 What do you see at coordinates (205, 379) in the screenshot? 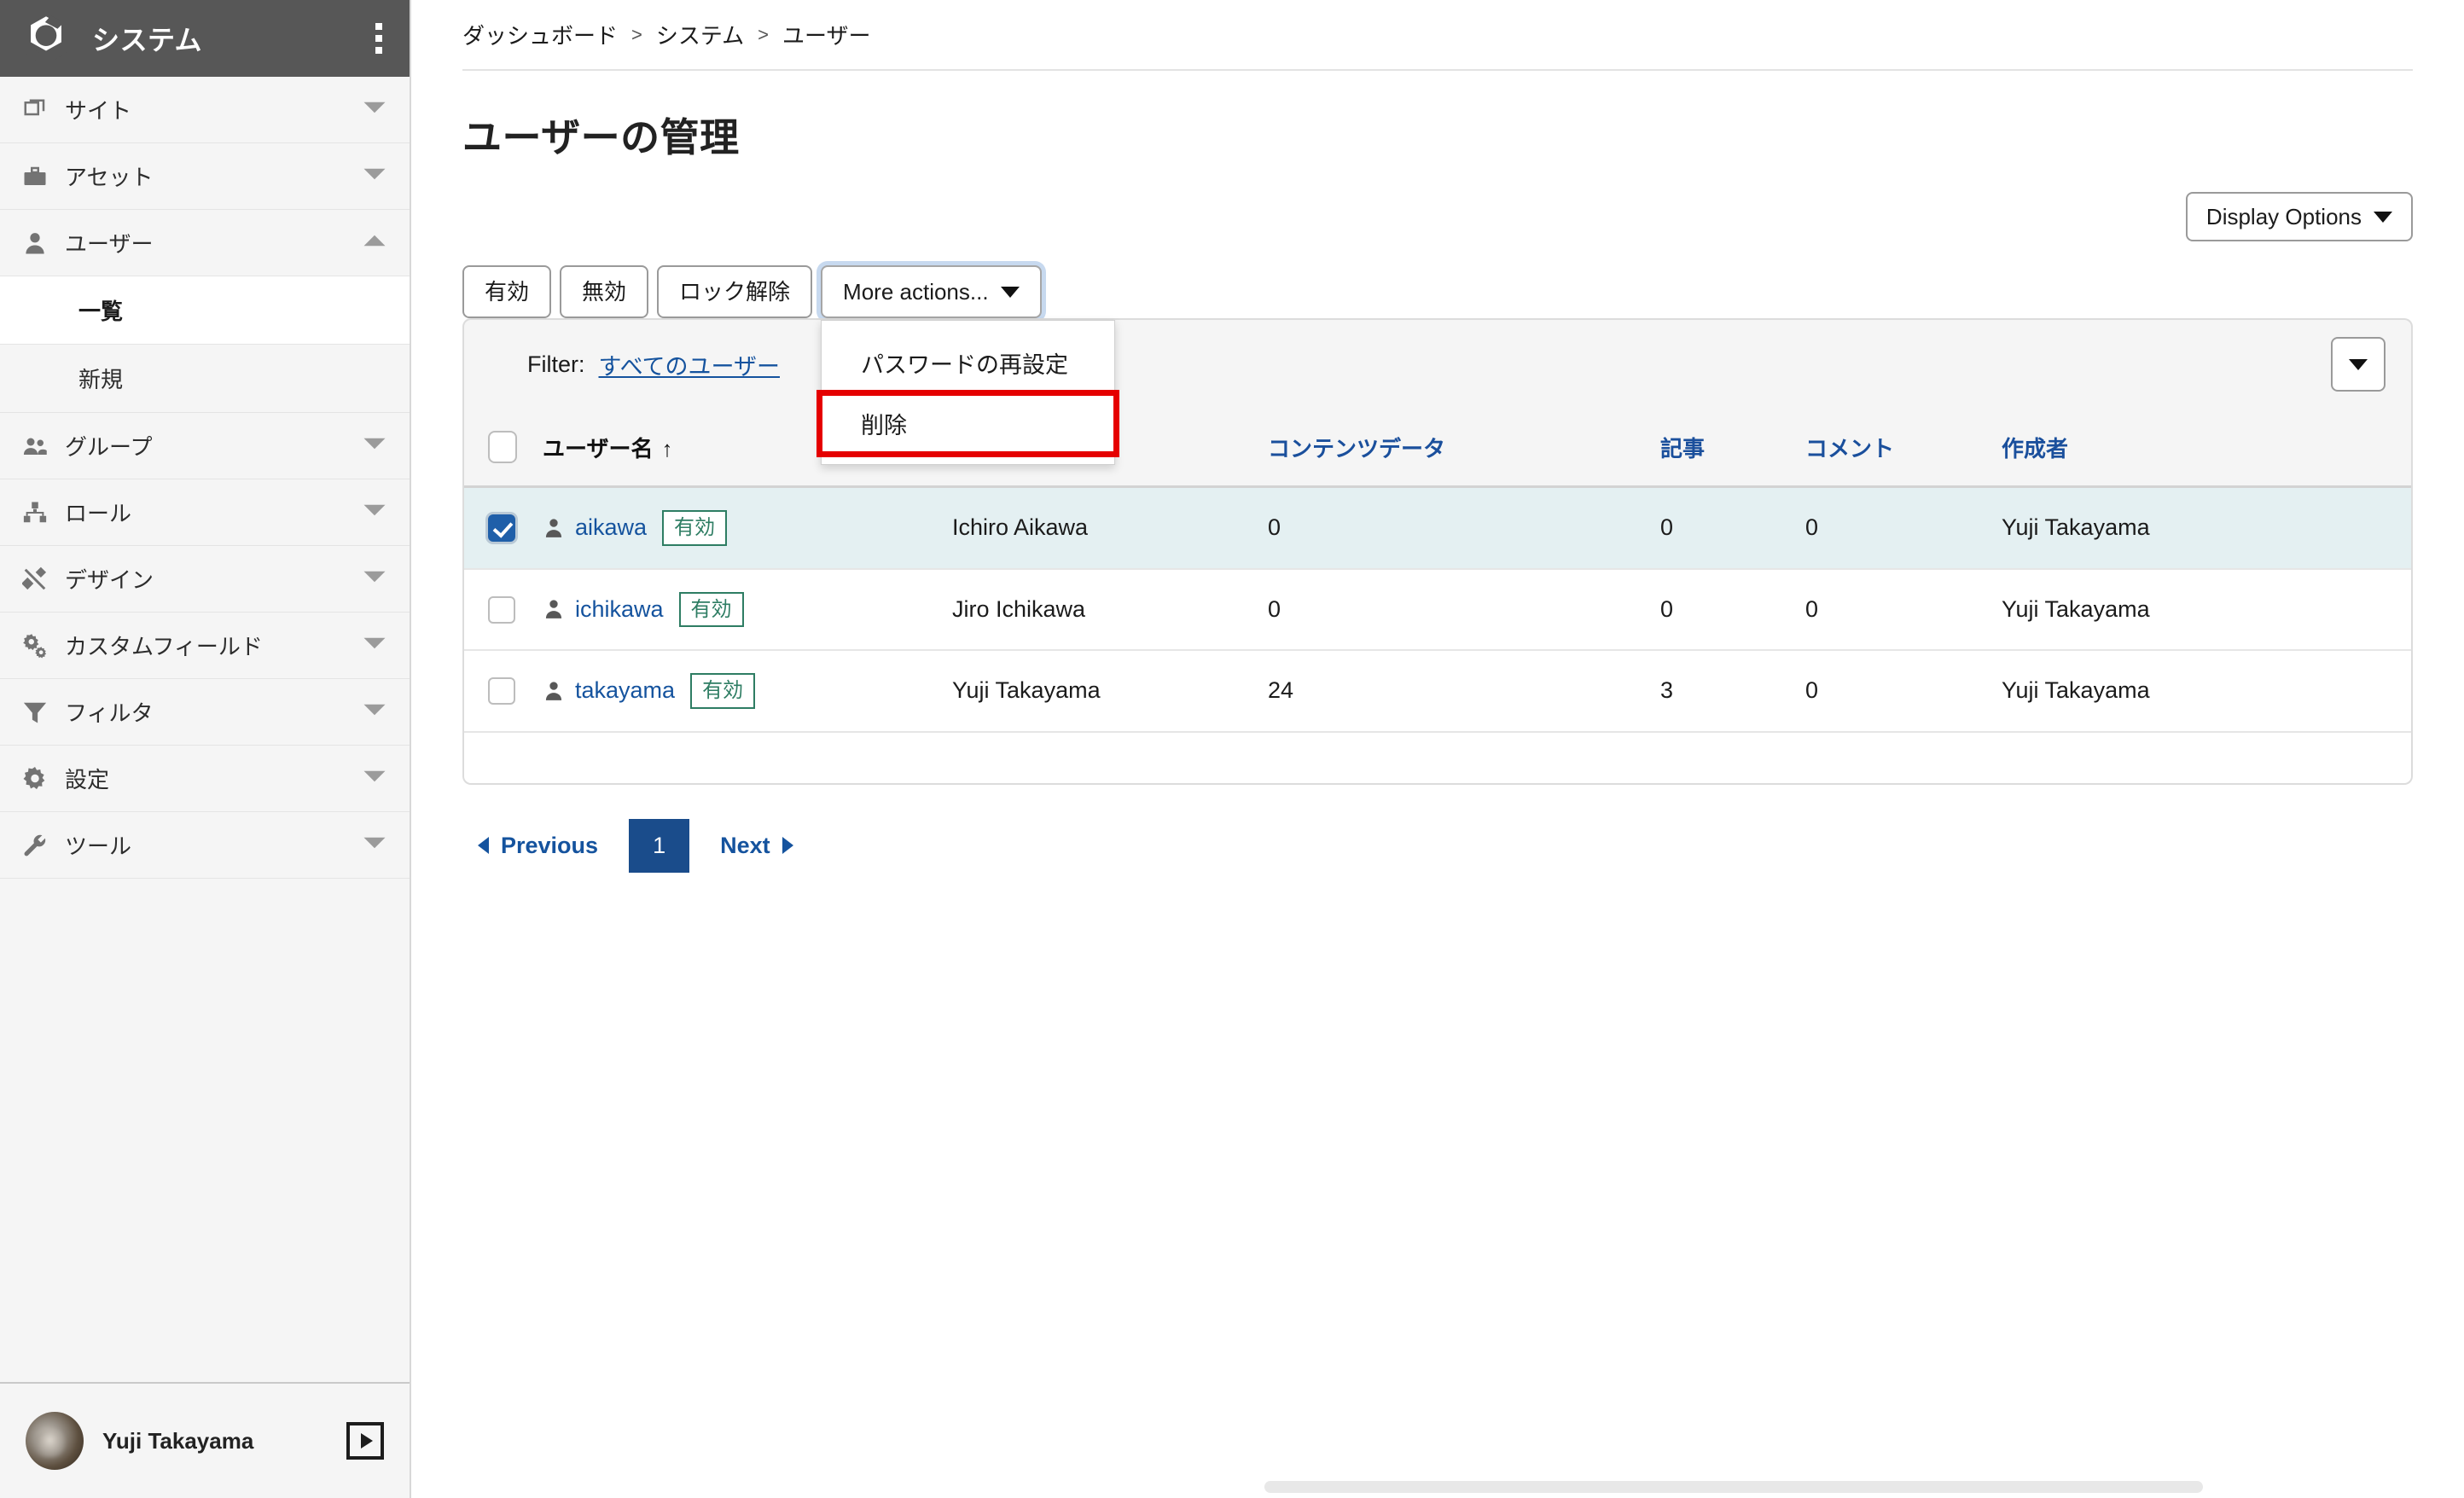
I see `sidebar-subitem-new: 新規` at bounding box center [205, 379].